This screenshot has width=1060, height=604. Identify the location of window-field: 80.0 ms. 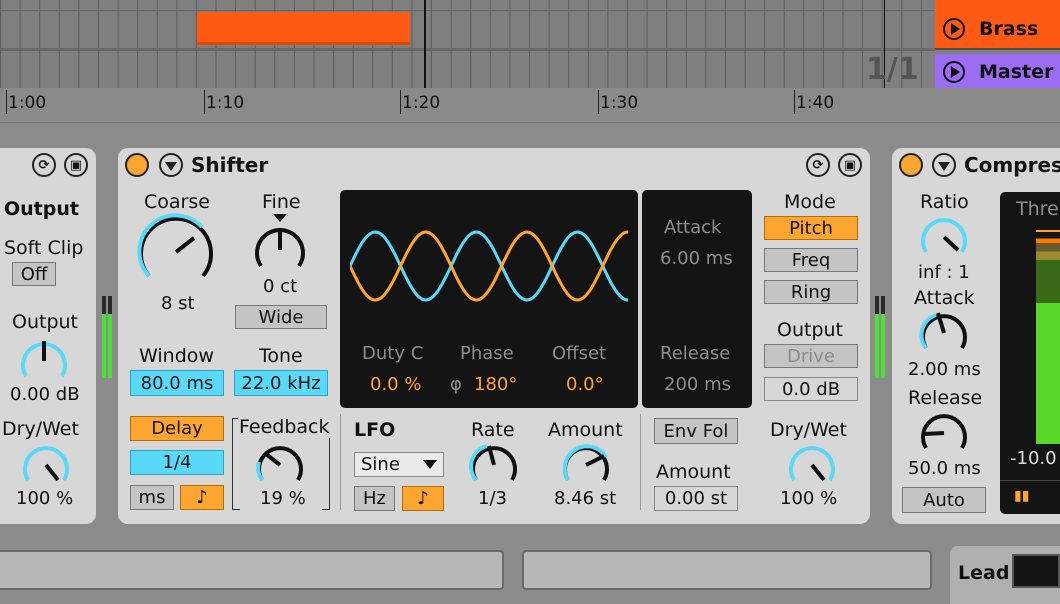
(177, 383).